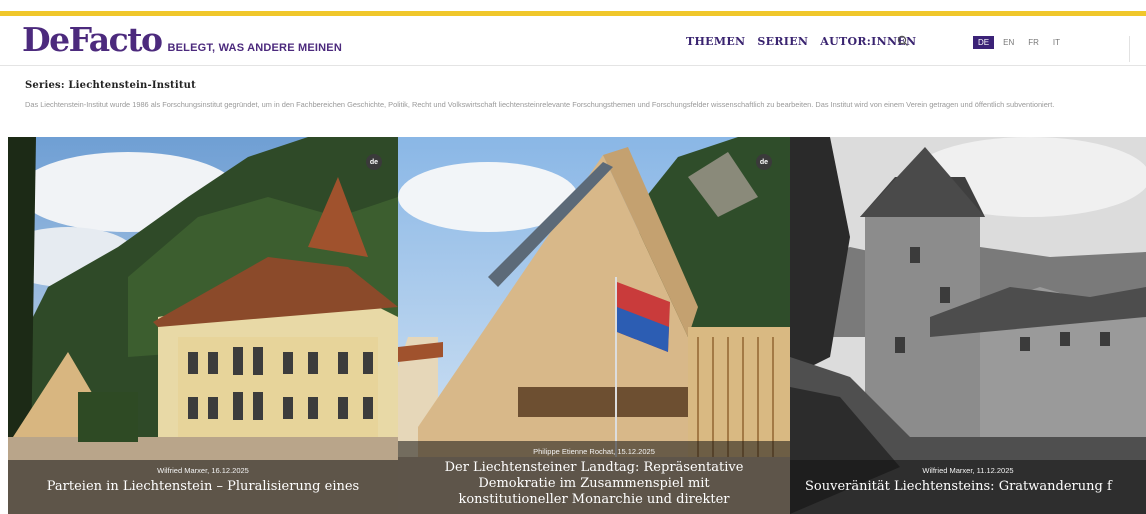 The image size is (1146, 514). I want to click on main-nav: THEMEN SERIEN AUTOR:INNEN, so click(801, 41).